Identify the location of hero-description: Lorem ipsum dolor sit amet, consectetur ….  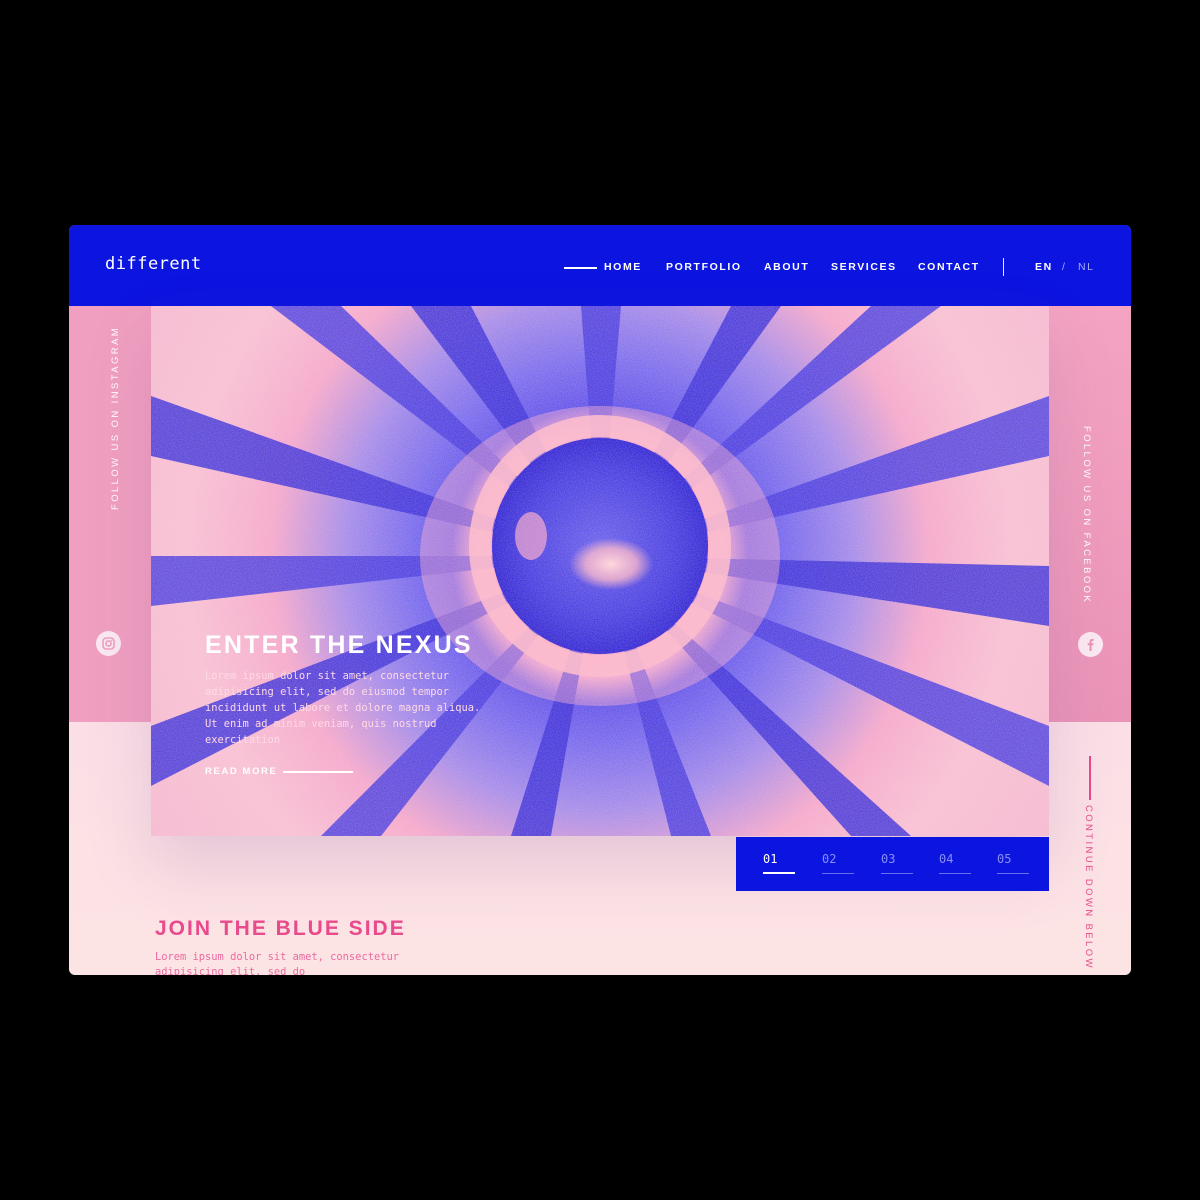
(343, 708).